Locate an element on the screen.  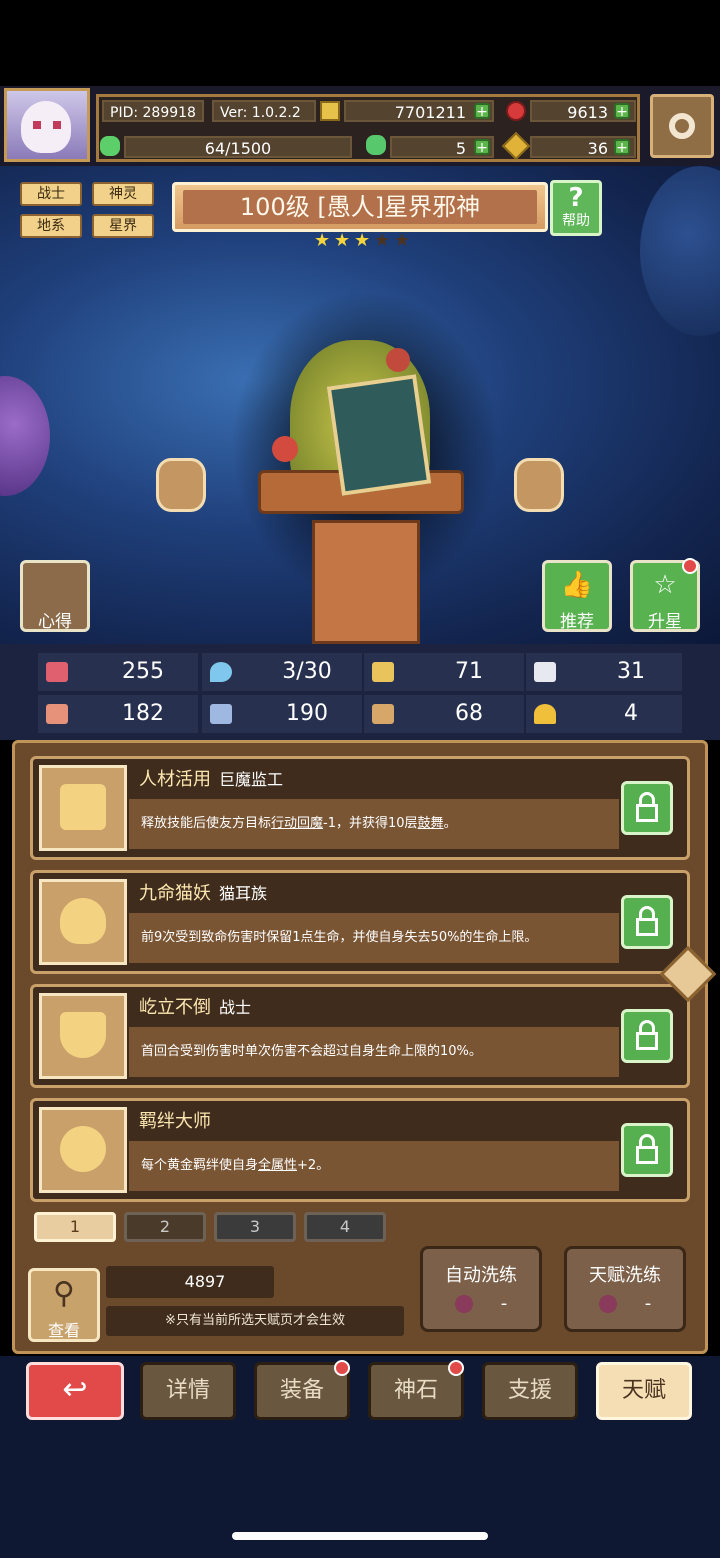
magnifier-icon: ⚲ is located at coordinates (64, 1293).